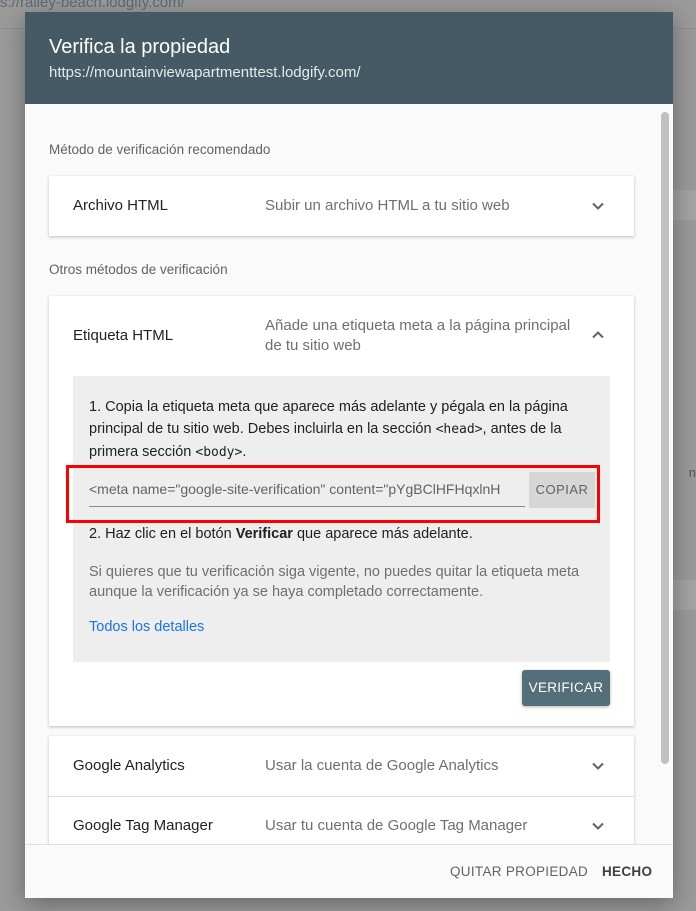  Describe the element at coordinates (519, 871) in the screenshot. I see `remove-property-button: QUITAR PROPIEDAD` at that location.